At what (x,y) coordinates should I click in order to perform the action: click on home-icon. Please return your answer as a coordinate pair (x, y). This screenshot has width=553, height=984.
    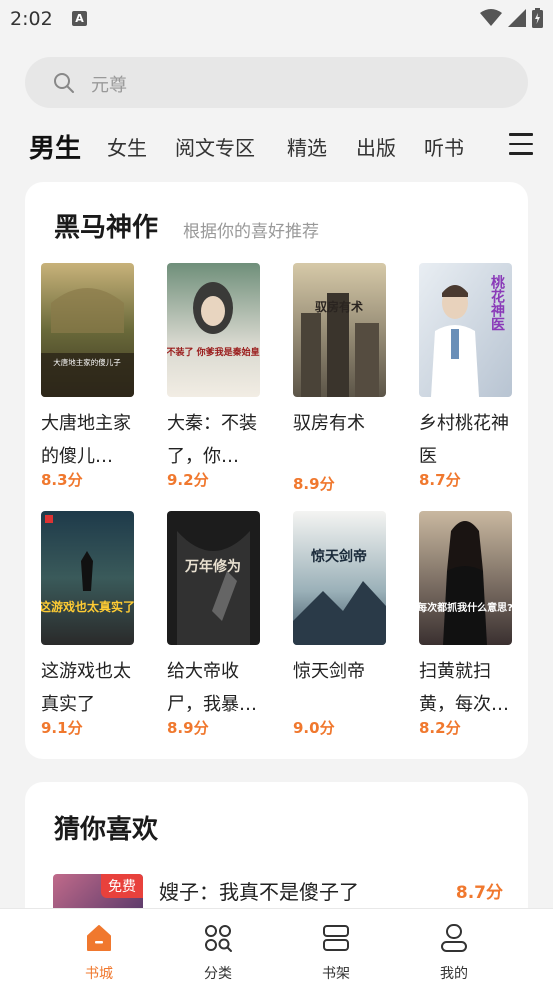
    Looking at the image, I should click on (99, 938).